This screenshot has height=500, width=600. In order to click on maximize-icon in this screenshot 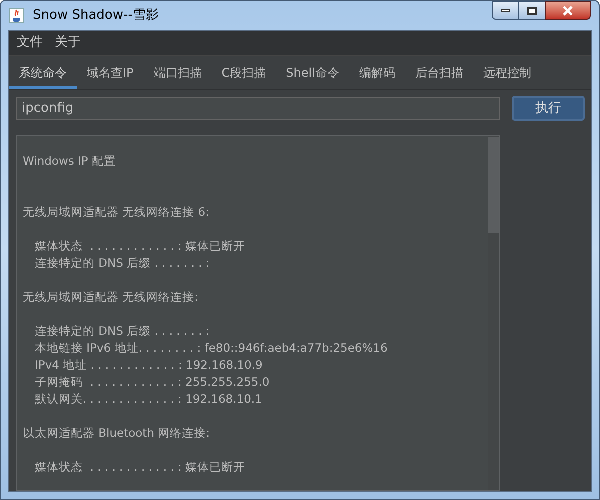, I will do `click(532, 10)`.